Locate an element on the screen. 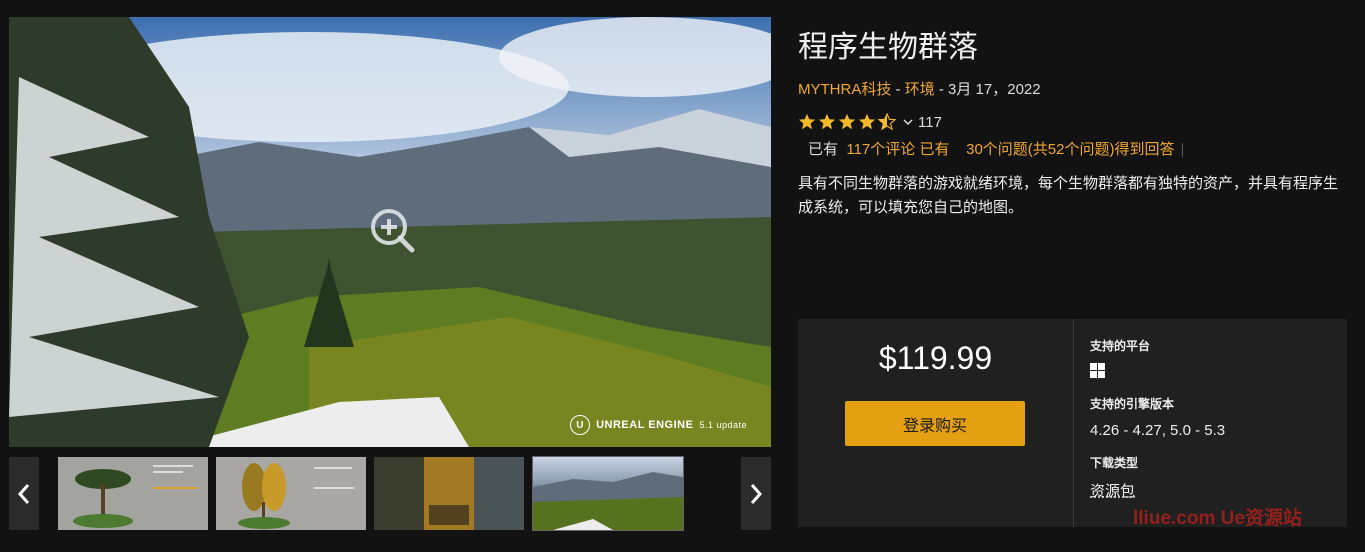  gallery-thumbnail-selected is located at coordinates (608, 493).